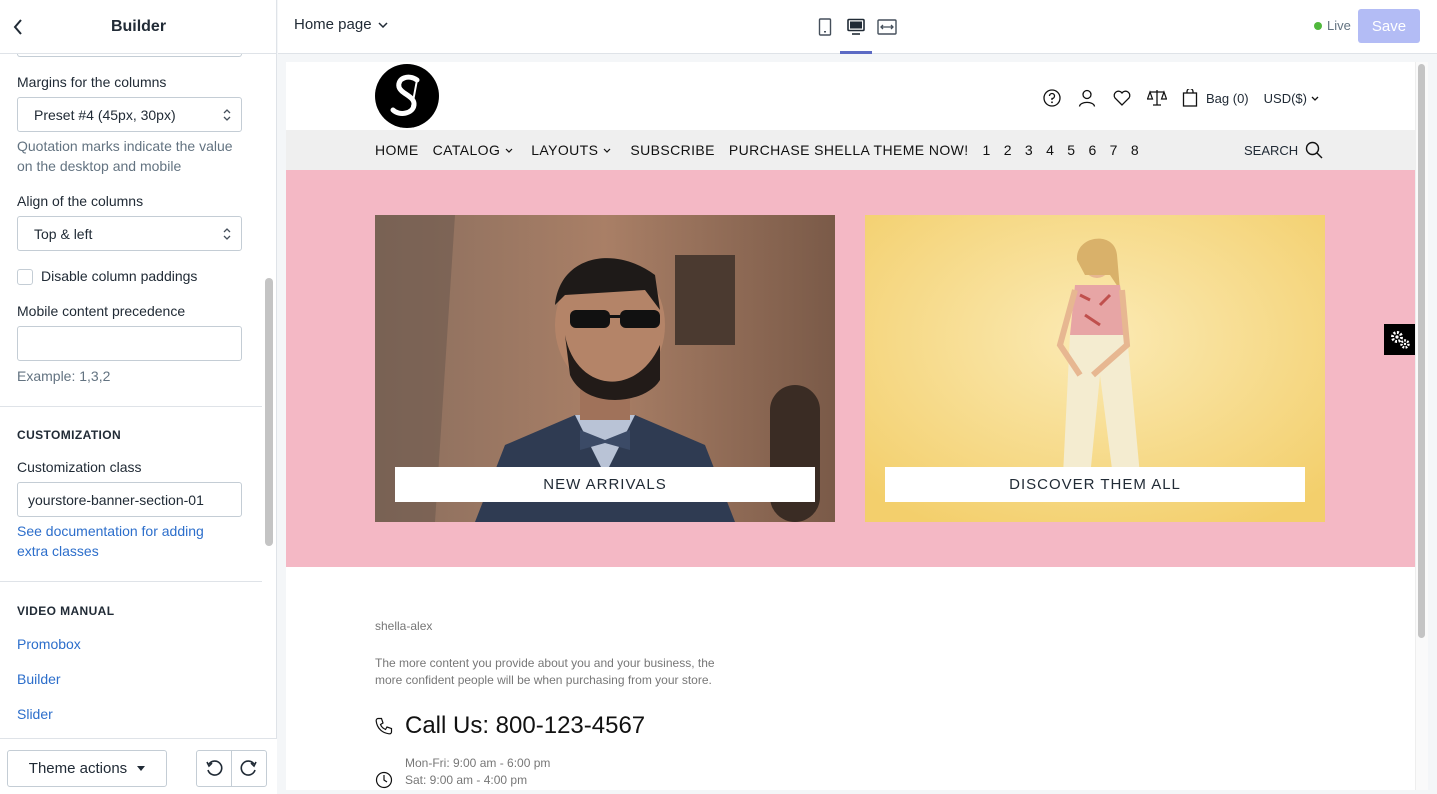 This screenshot has height=794, width=1437. I want to click on back-arrow-icon, so click(18, 27).